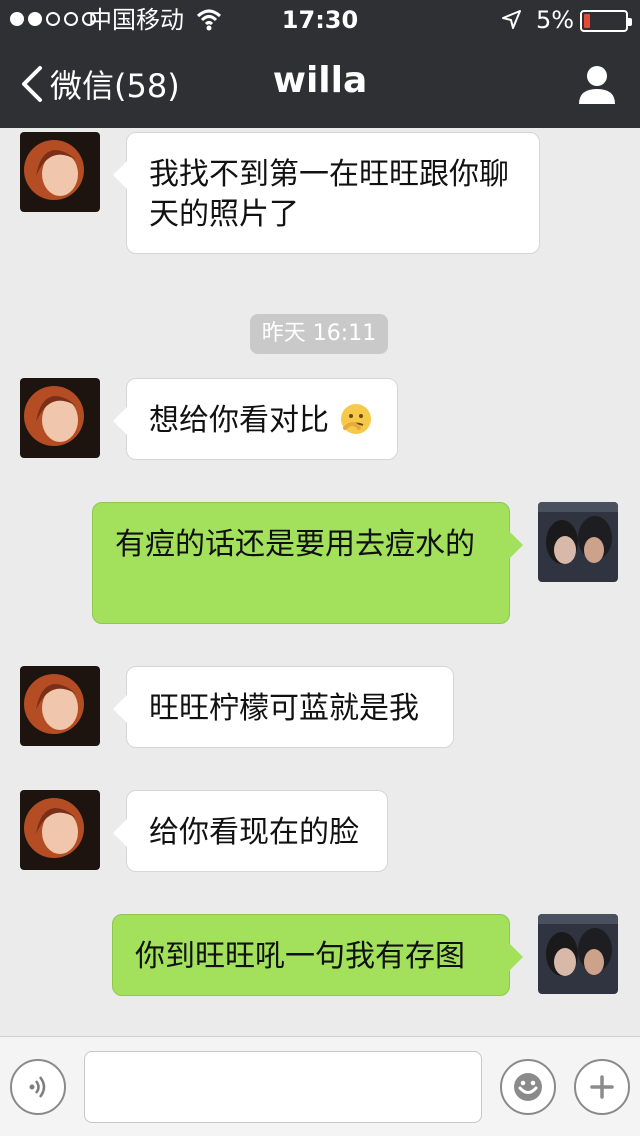 This screenshot has height=1136, width=640. What do you see at coordinates (606, 21) in the screenshot?
I see `battery-icon` at bounding box center [606, 21].